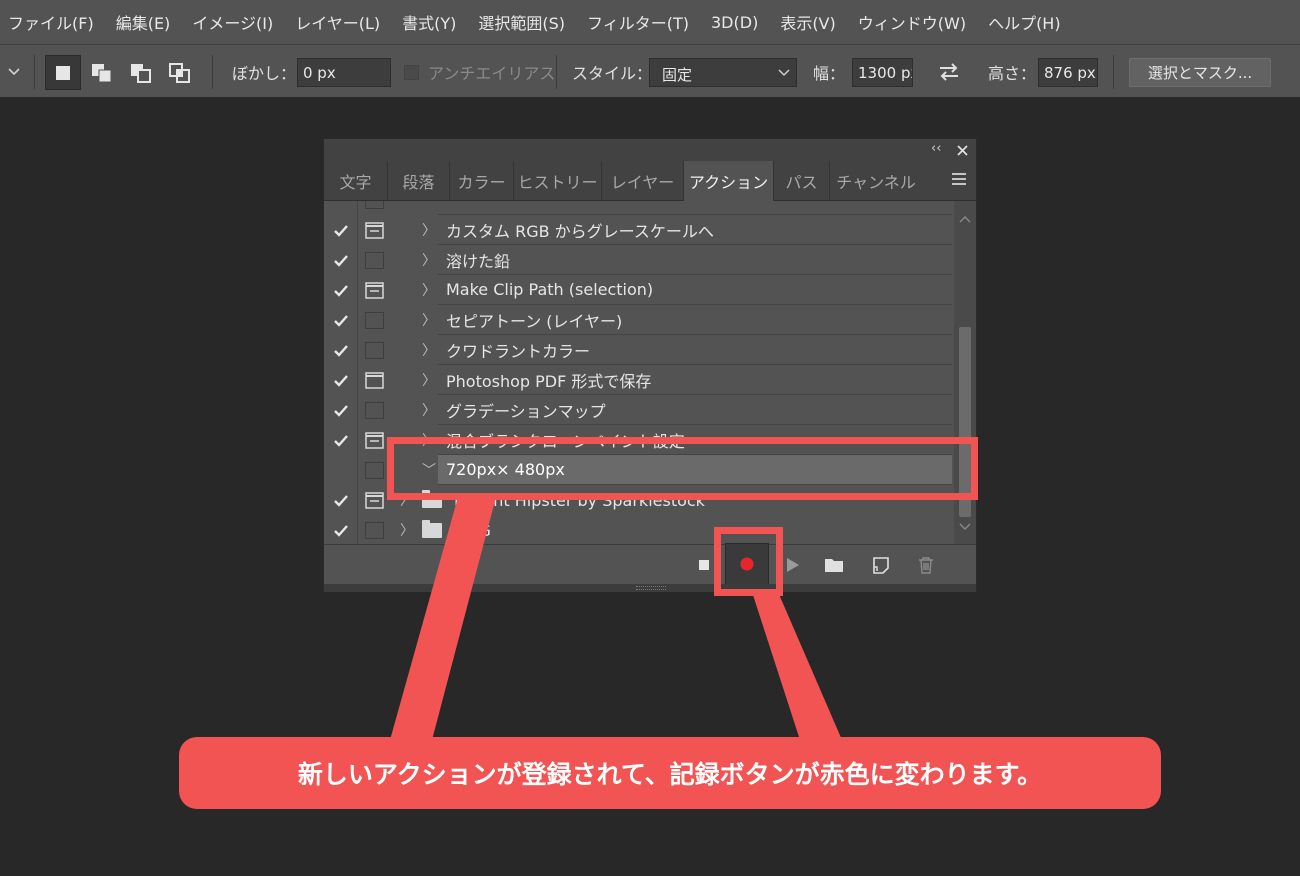 This screenshot has width=1300, height=876. Describe the element at coordinates (232, 22) in the screenshot. I see `menu-image: イメージ(I)` at that location.